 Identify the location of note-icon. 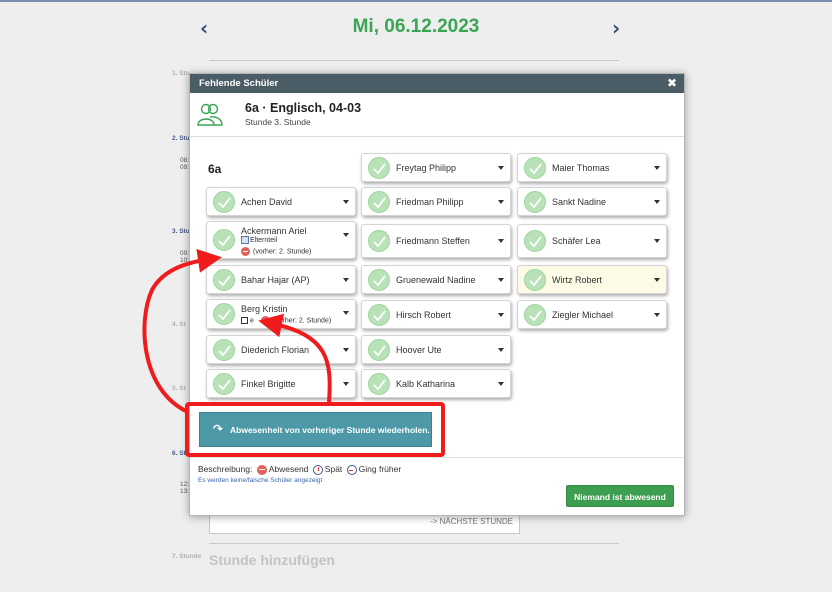
(244, 320).